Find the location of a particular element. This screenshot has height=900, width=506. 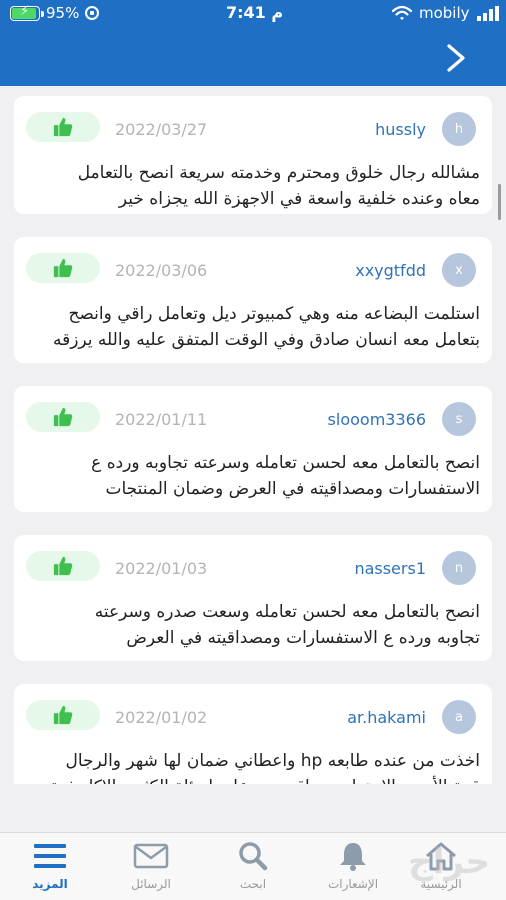

battery-percent: 95% is located at coordinates (63, 13).